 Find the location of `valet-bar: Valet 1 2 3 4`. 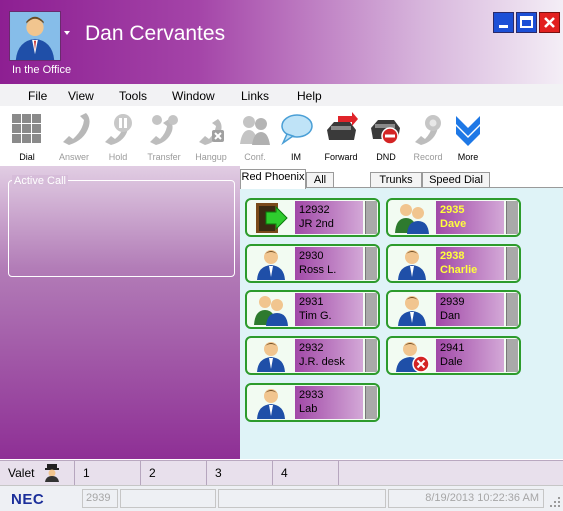

valet-bar: Valet 1 2 3 4 is located at coordinates (281, 473).